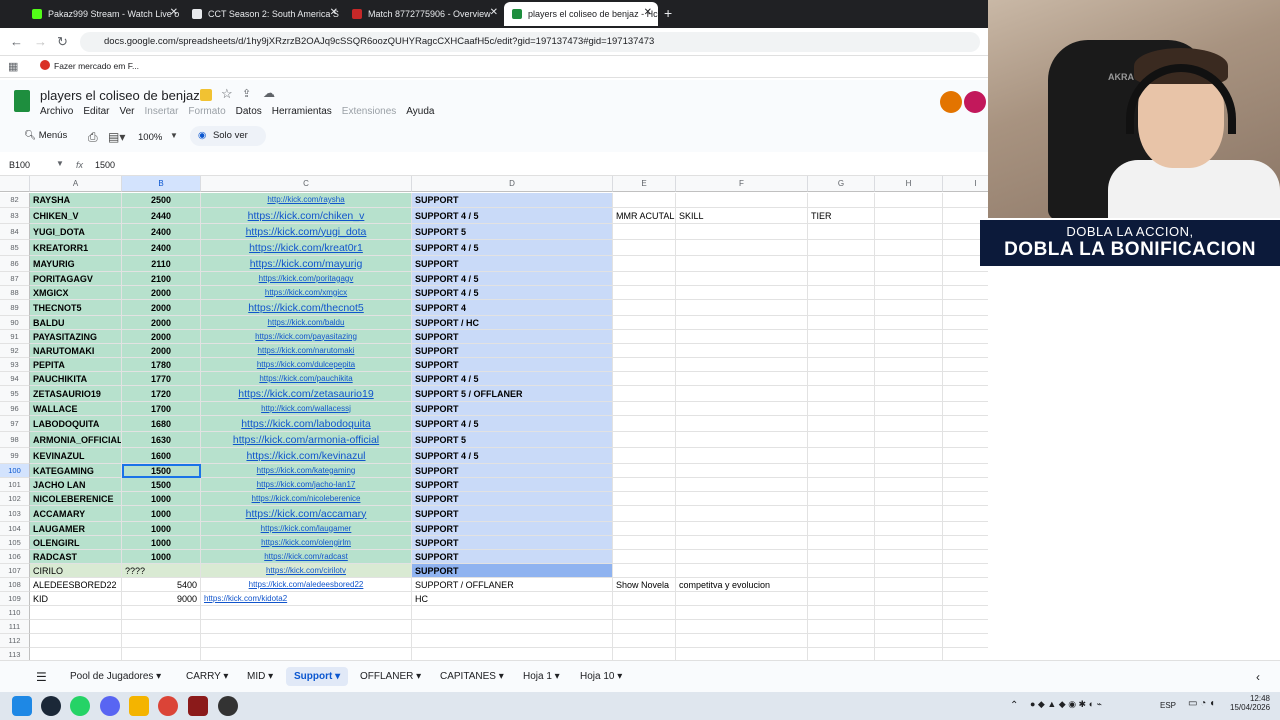 This screenshot has height=720, width=1280. What do you see at coordinates (76, 379) in the screenshot?
I see `player-name-cell: PAUCHIKITA` at bounding box center [76, 379].